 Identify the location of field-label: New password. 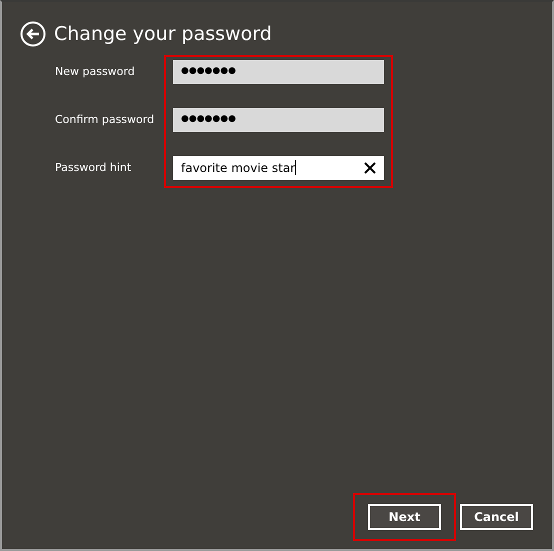
(95, 72).